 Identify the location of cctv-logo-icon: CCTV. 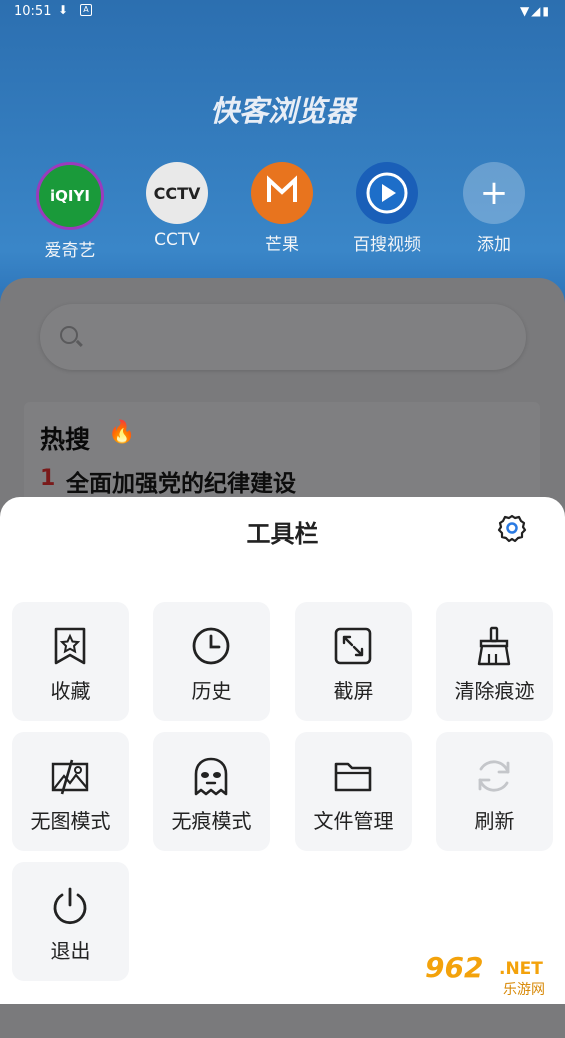
(177, 193).